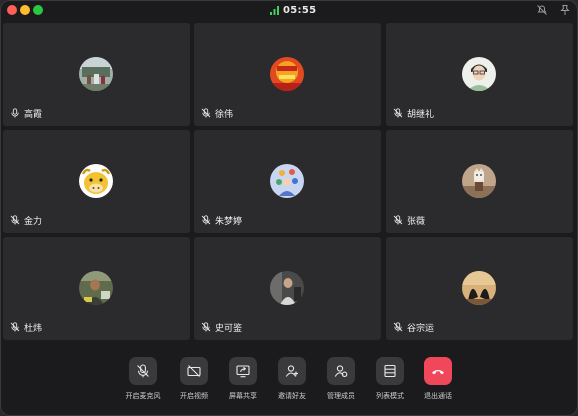 The width and height of the screenshot is (578, 416). What do you see at coordinates (341, 396) in the screenshot?
I see `manage-members-label: 管理成员` at bounding box center [341, 396].